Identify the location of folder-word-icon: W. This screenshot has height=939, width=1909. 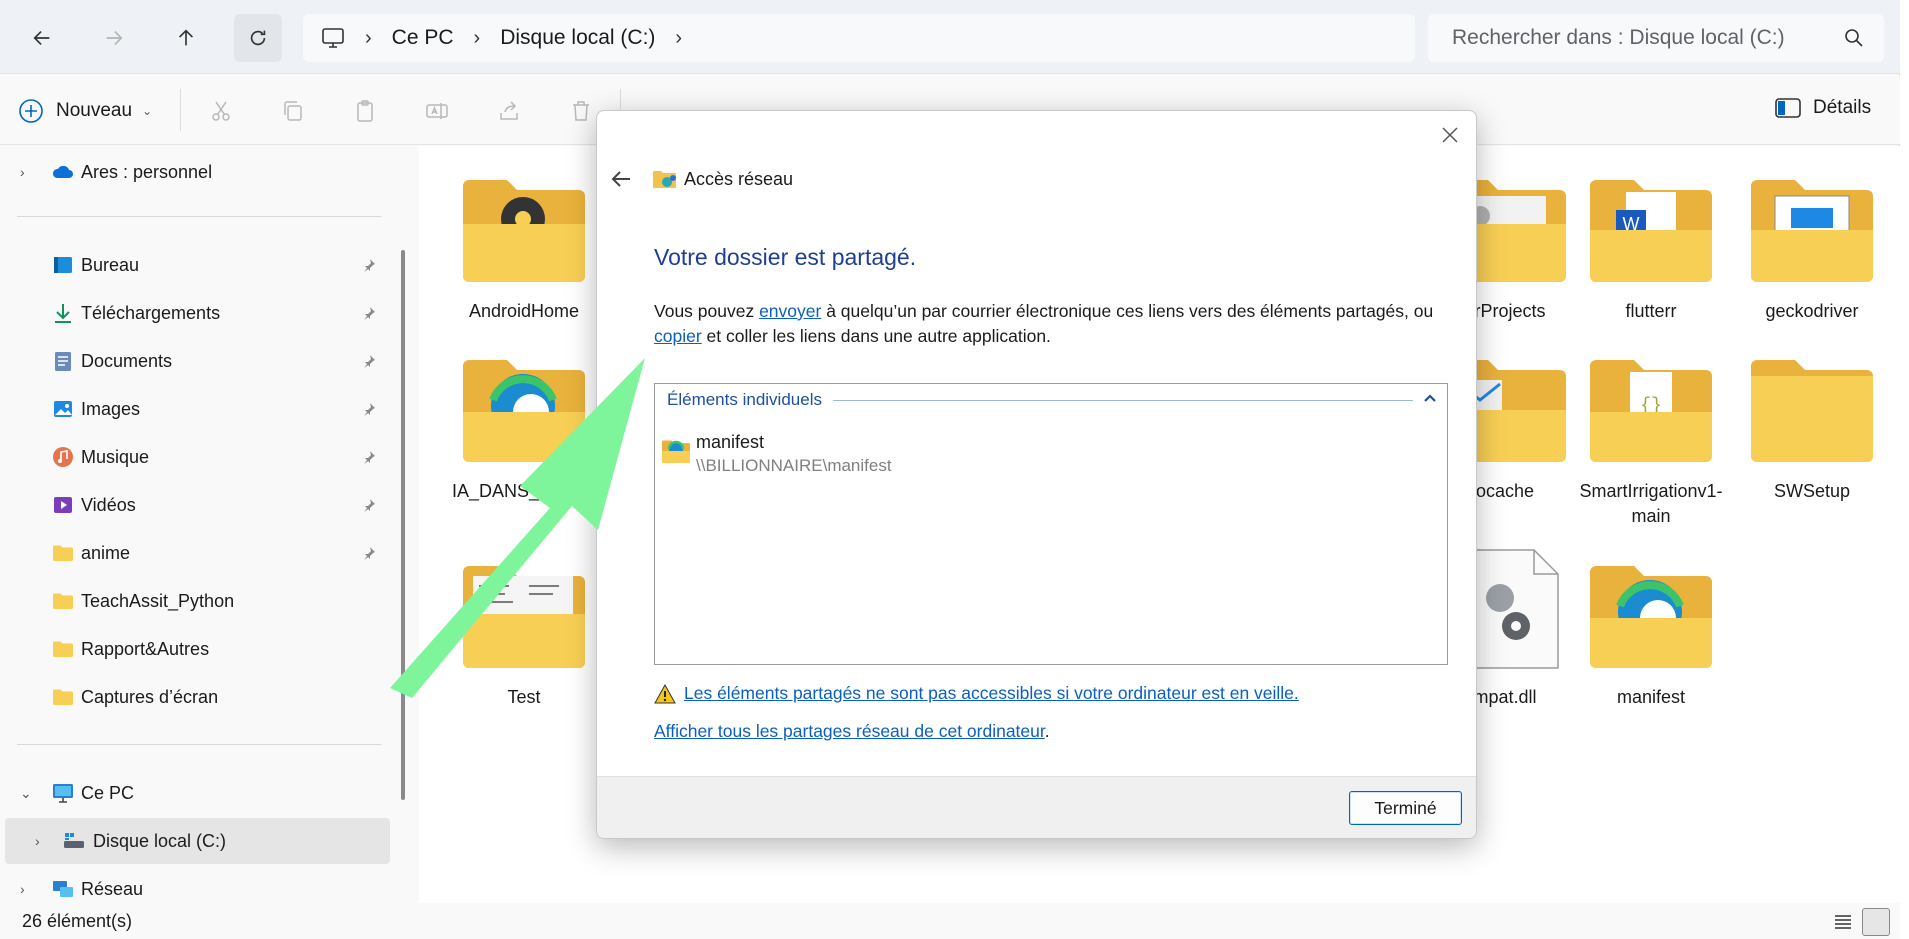
(1651, 231).